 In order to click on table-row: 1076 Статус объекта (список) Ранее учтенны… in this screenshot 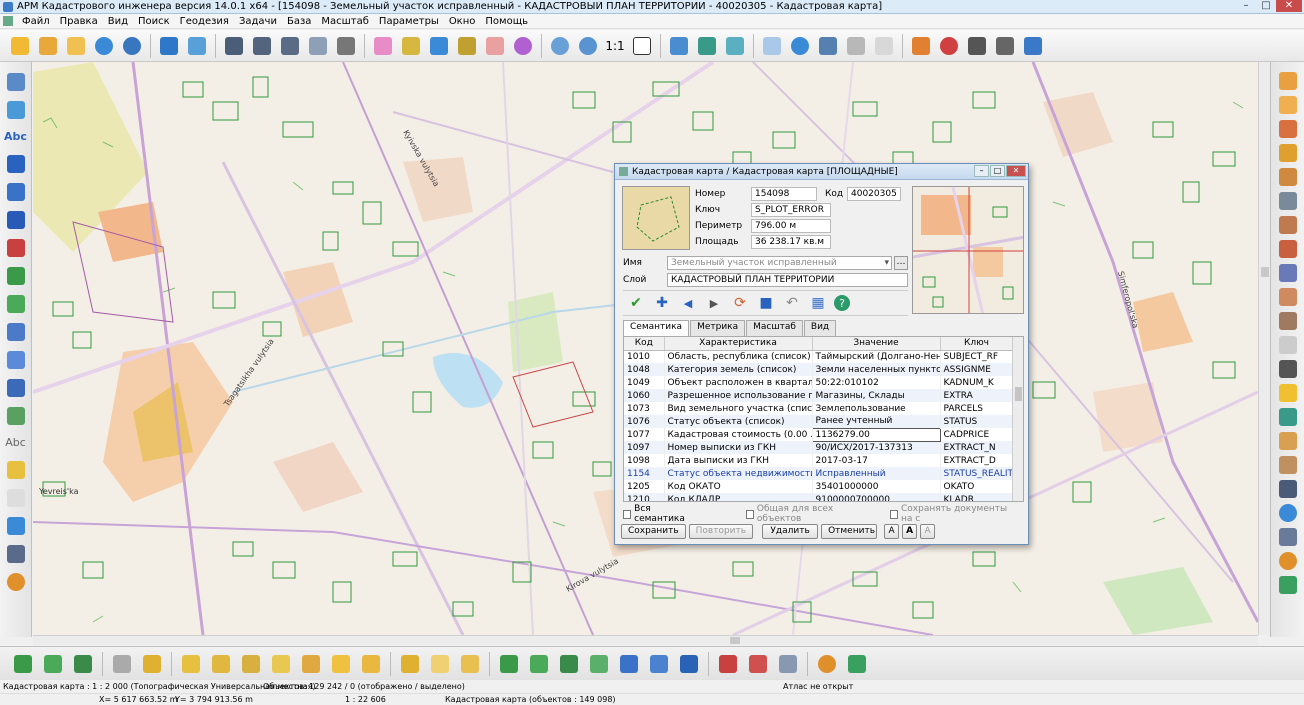, I will do `click(819, 421)`.